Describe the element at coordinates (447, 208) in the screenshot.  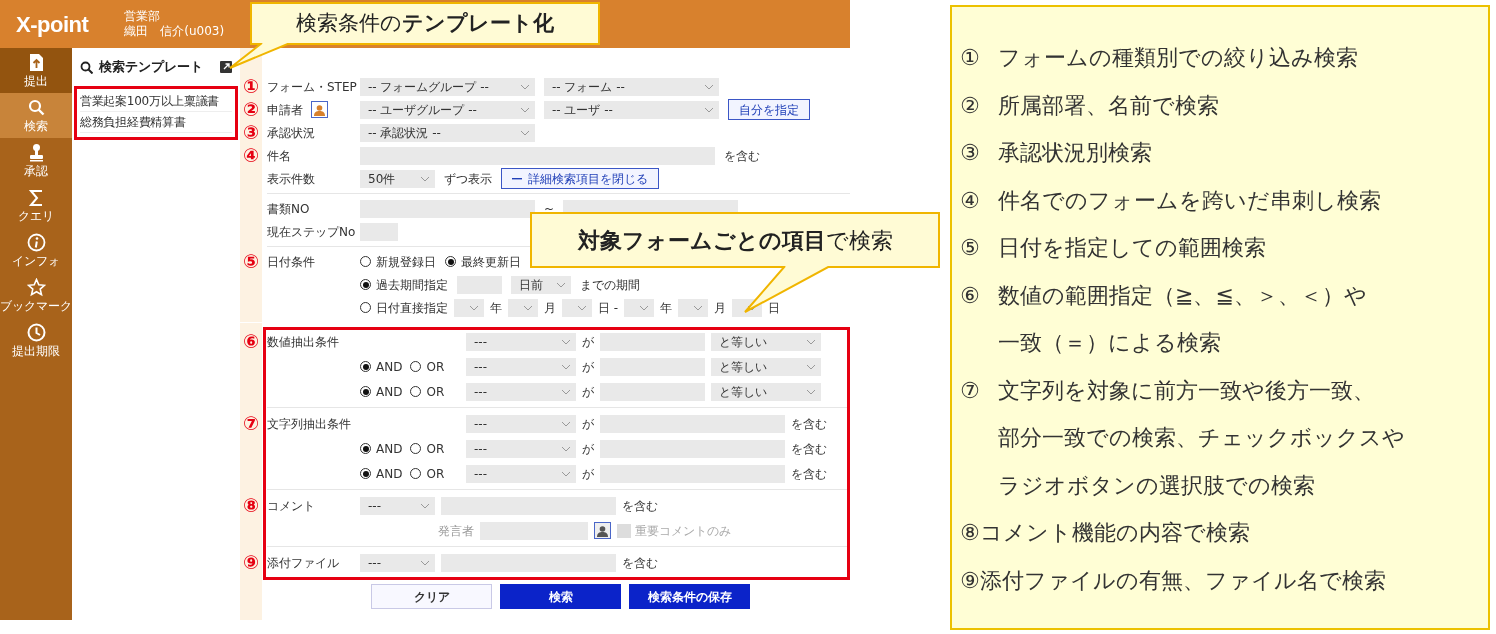
I see `input-field` at that location.